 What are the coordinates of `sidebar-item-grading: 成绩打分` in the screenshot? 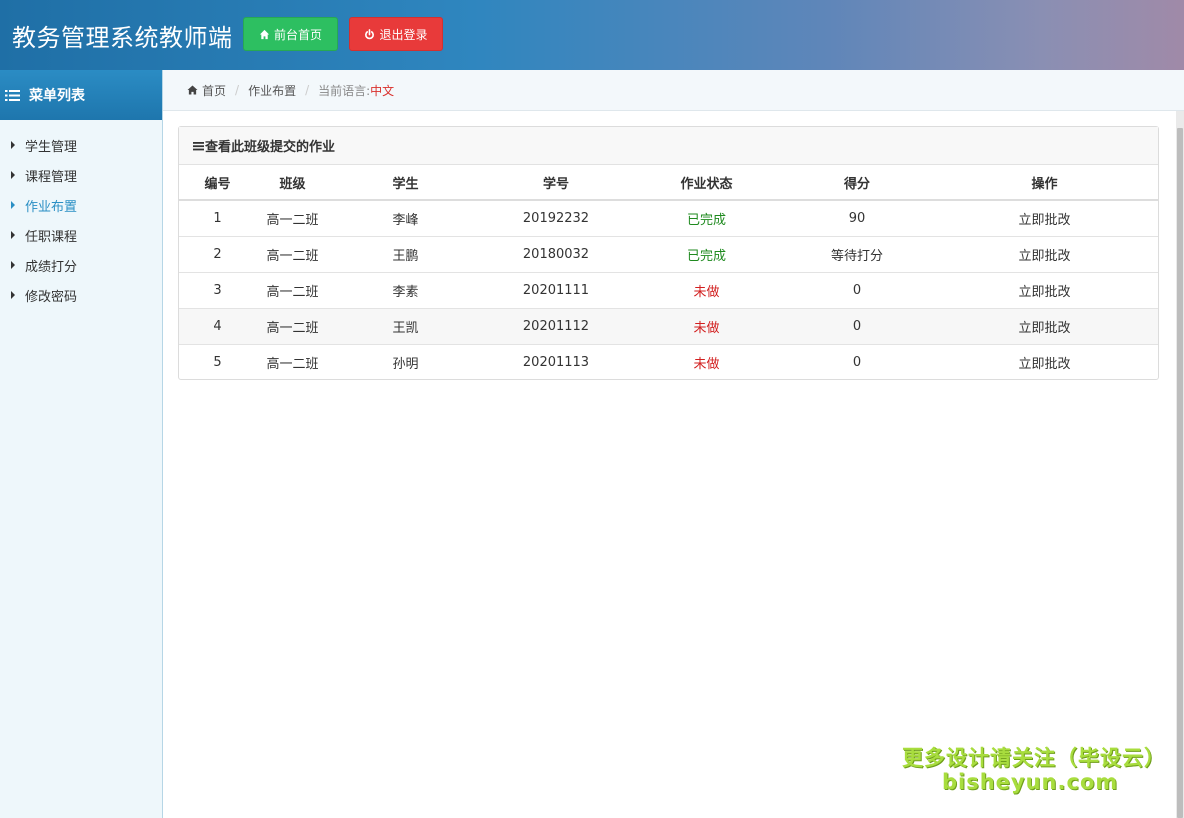 It's located at (81, 265).